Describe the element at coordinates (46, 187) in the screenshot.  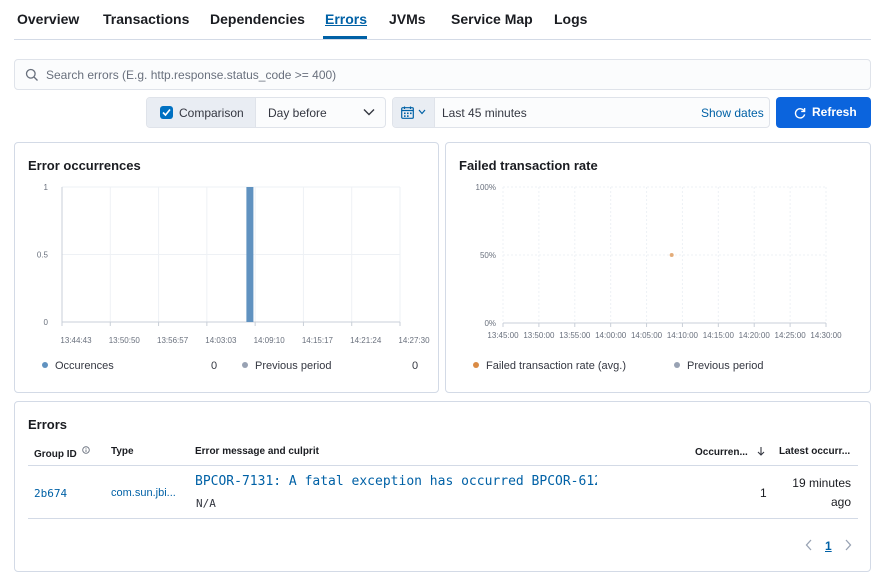
I see `y-tick-label: 1` at that location.